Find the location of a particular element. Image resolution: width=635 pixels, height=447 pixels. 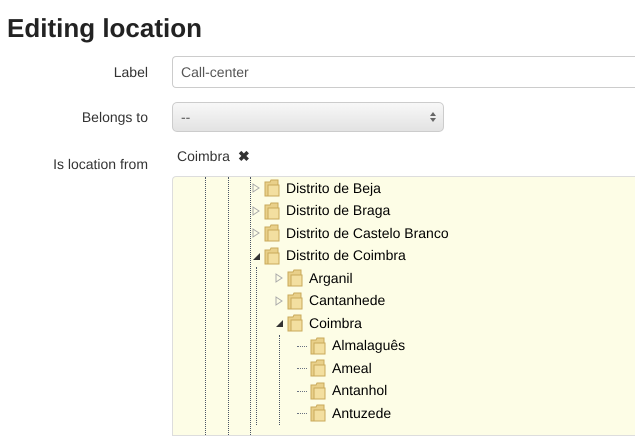

remove-button: ✖ is located at coordinates (244, 156).